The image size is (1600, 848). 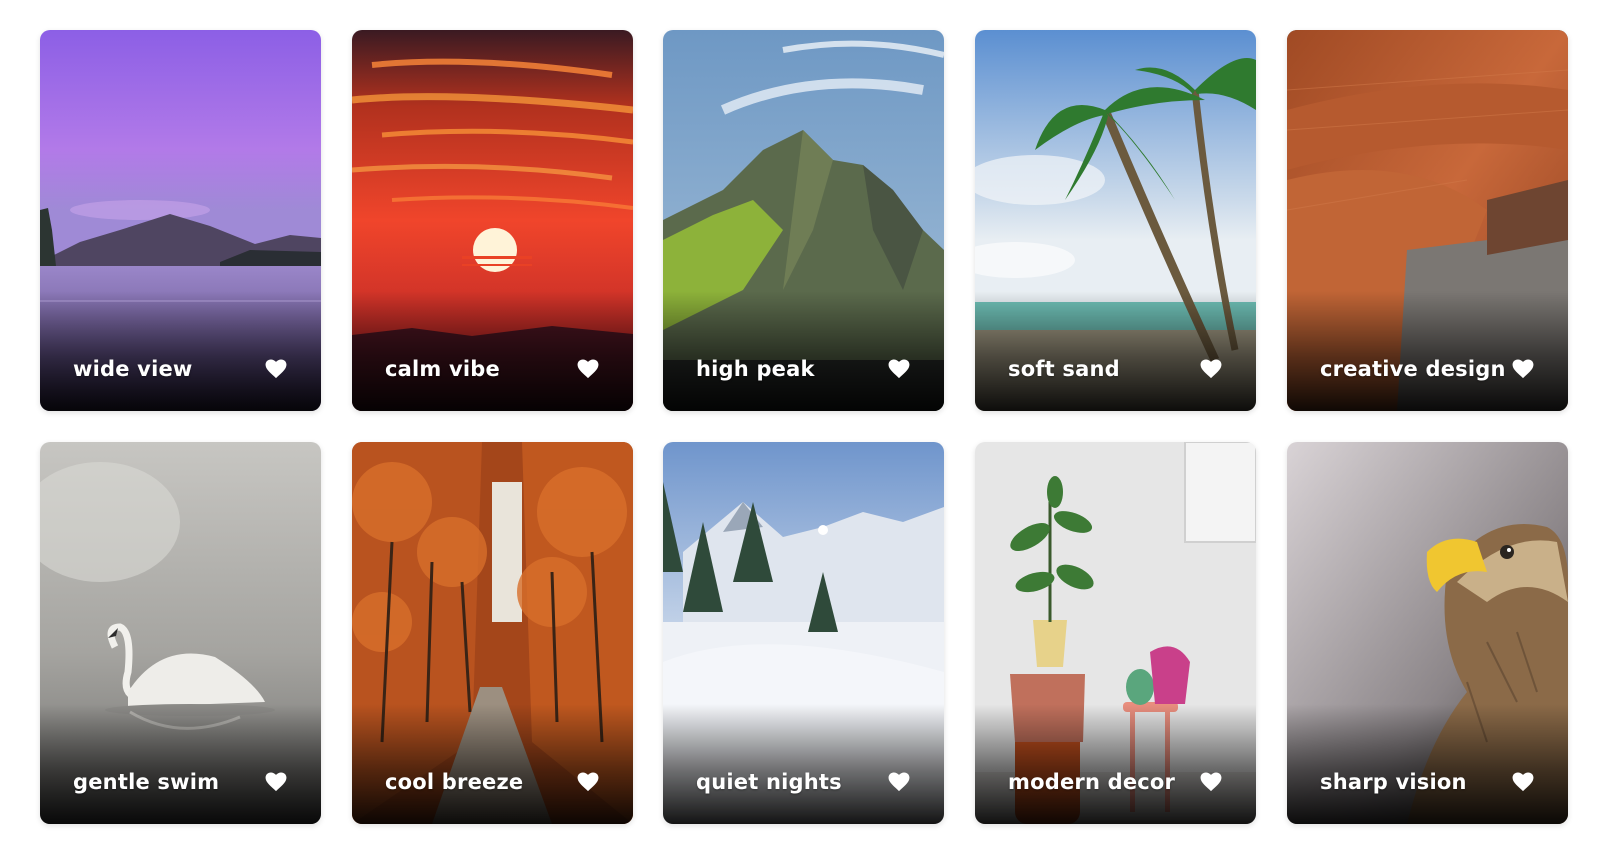 What do you see at coordinates (146, 782) in the screenshot?
I see `card-caption: gentle swim` at bounding box center [146, 782].